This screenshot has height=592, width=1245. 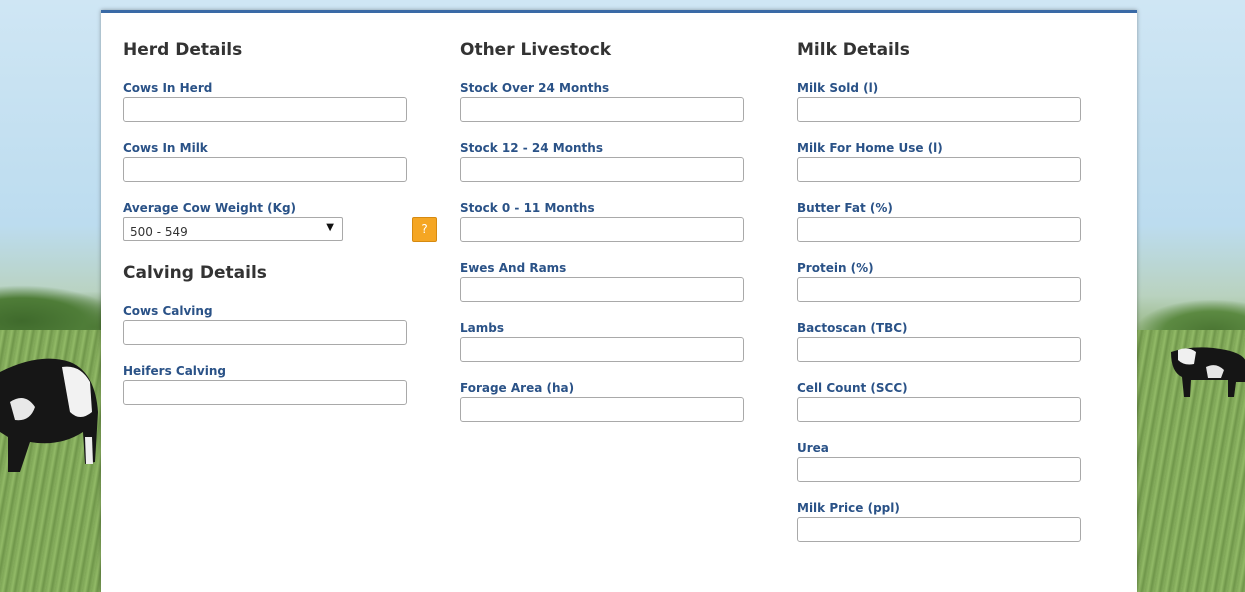 I want to click on cows-calving-label: Cows Calving, so click(x=168, y=311).